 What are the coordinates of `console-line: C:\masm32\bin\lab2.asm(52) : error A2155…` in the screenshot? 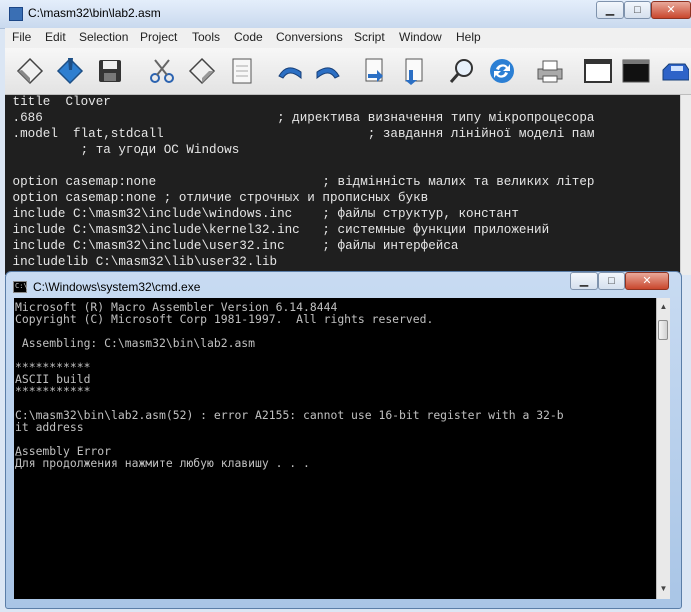 It's located at (289, 415).